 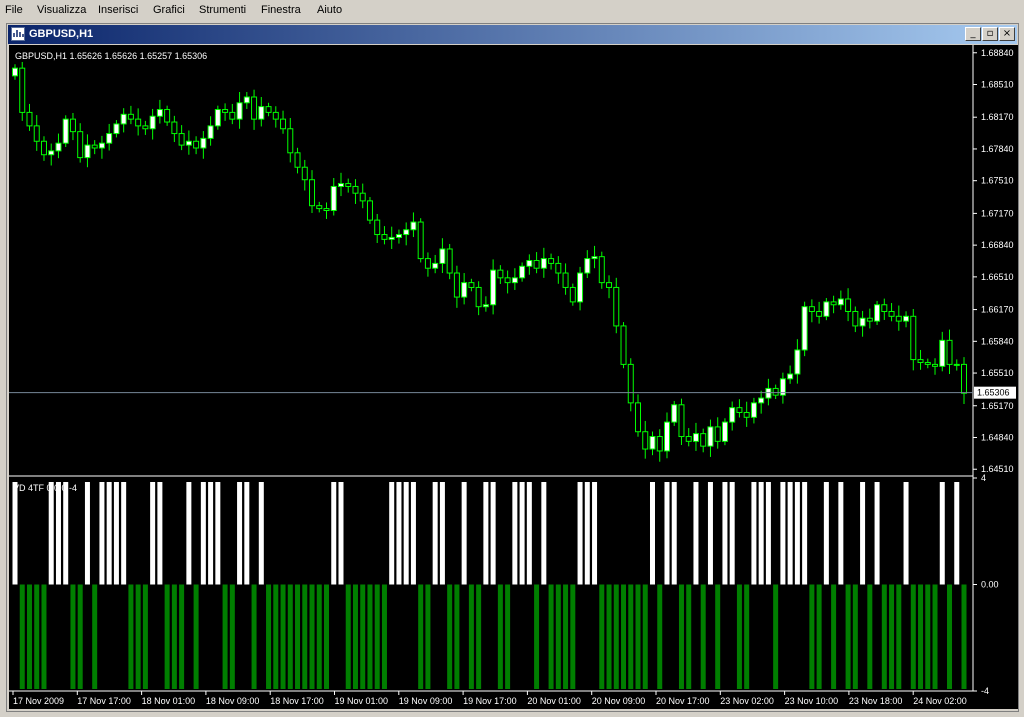 I want to click on time-tick-label: 18 Nov 17:00, so click(x=297, y=701).